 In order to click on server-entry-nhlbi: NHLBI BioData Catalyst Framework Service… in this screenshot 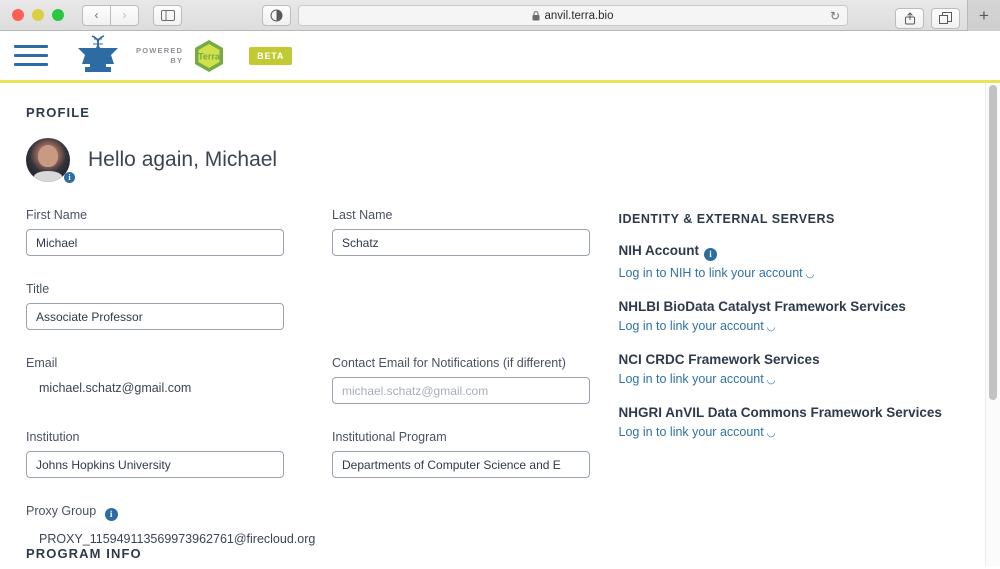, I will do `click(797, 317)`.